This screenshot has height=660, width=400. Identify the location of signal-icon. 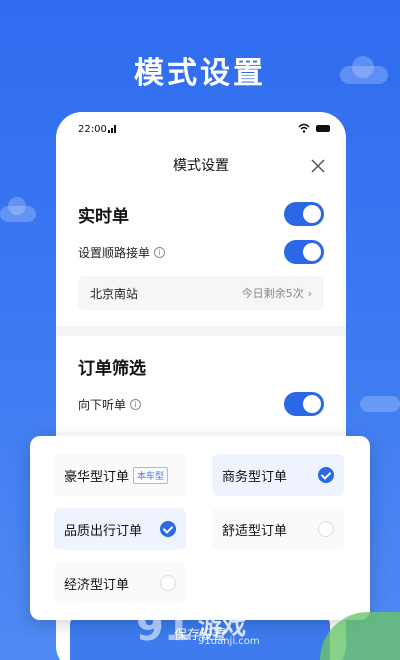
(112, 129).